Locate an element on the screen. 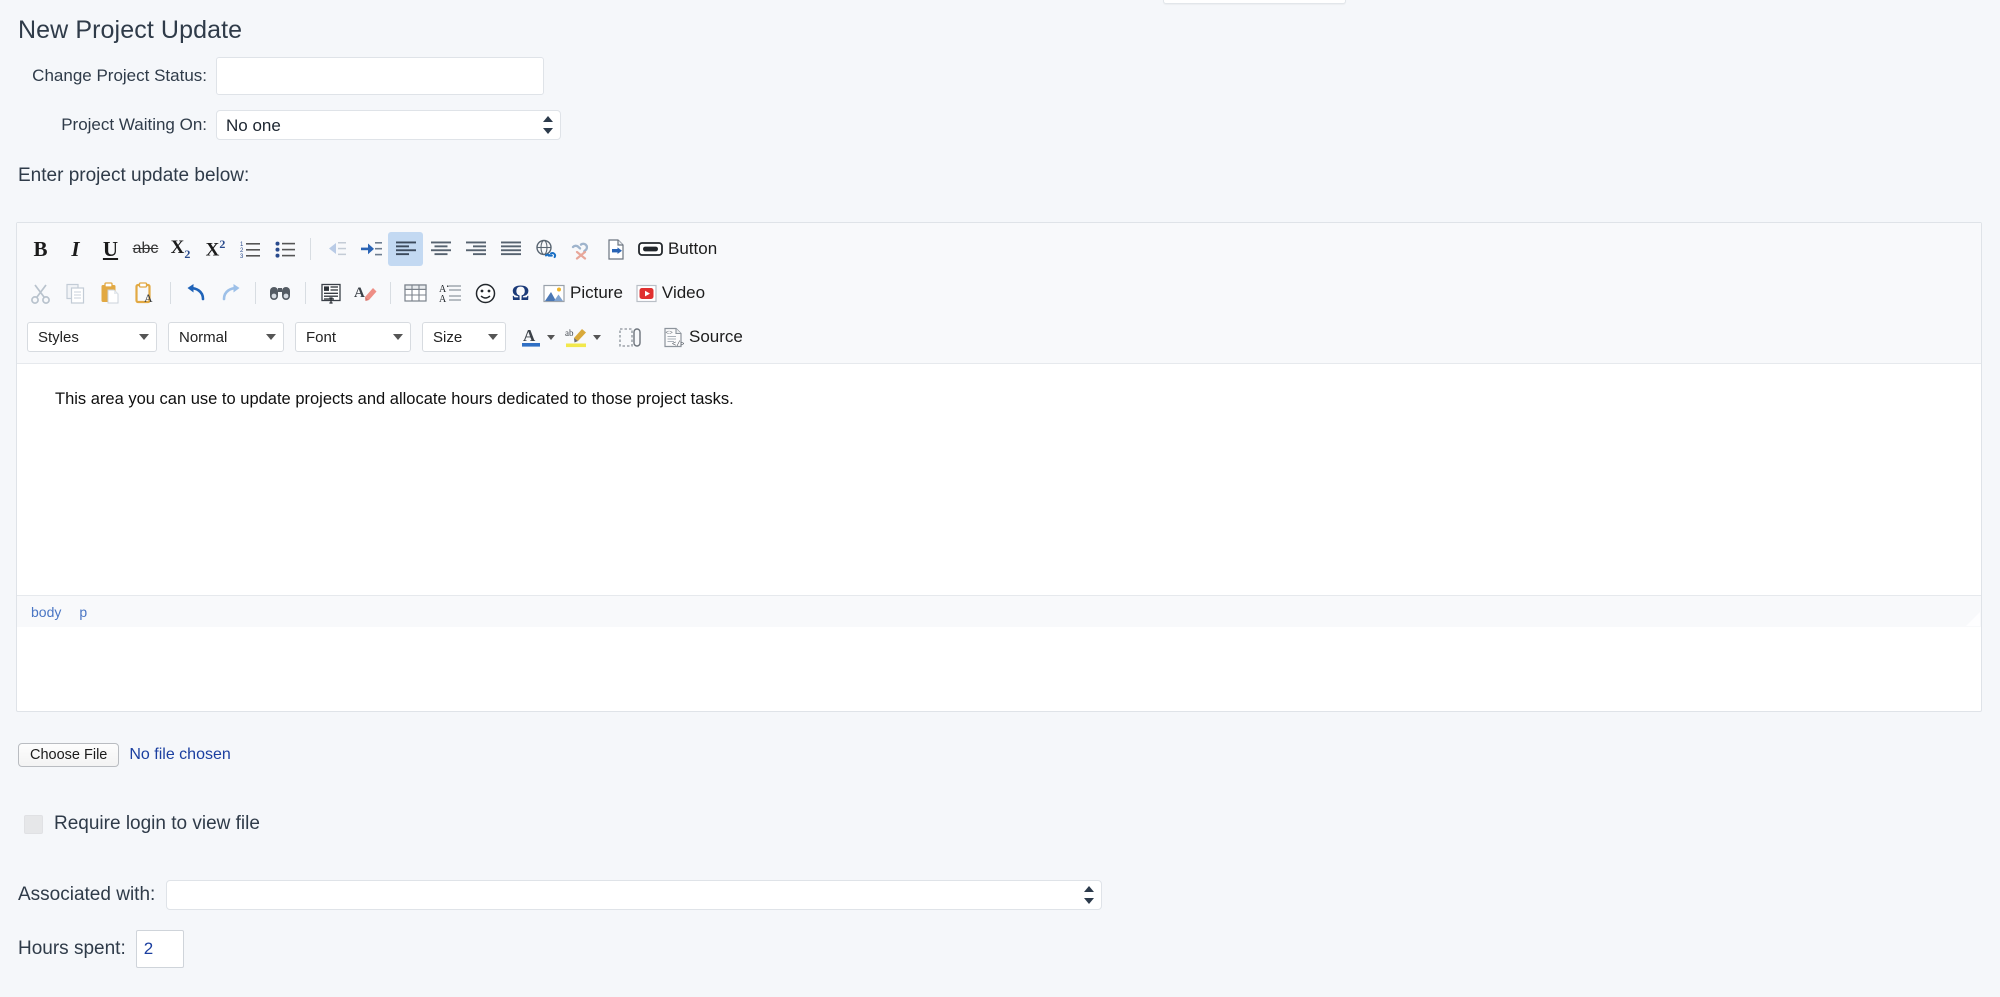 The width and height of the screenshot is (2000, 997). hours-spent-row: Hours spent: is located at coordinates (101, 949).